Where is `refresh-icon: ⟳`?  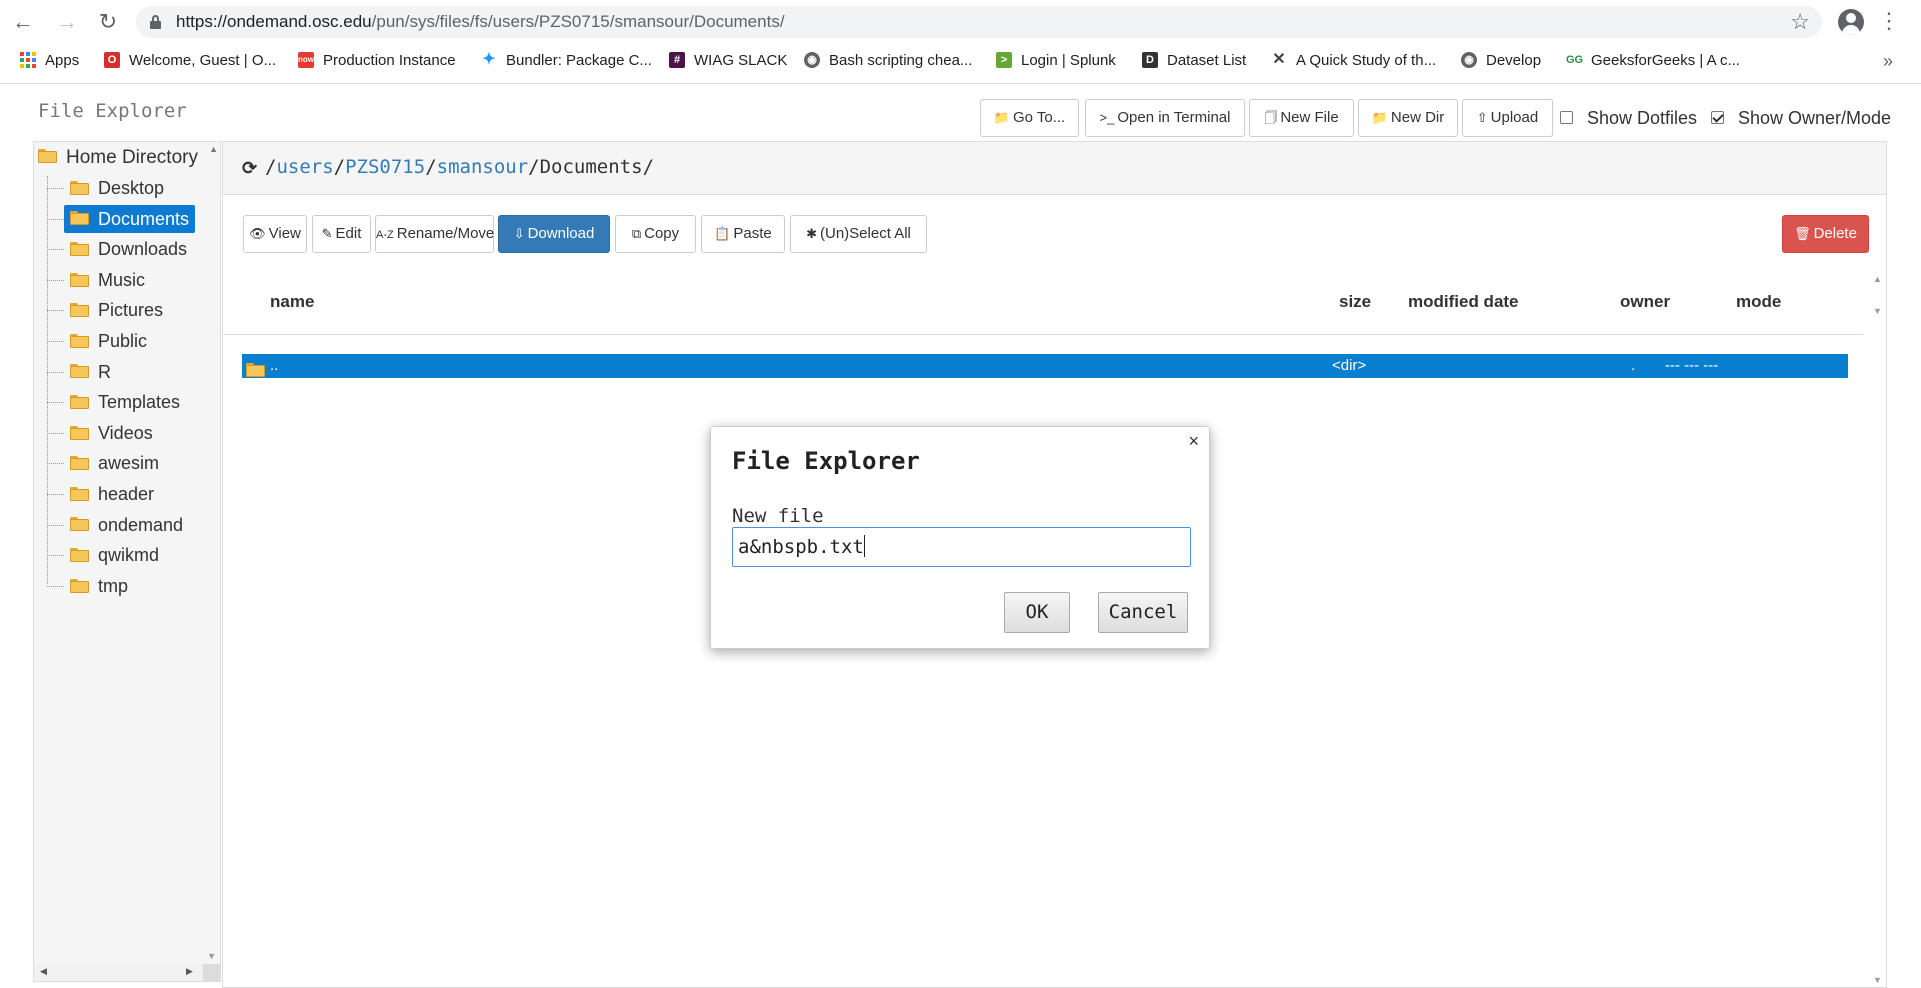 refresh-icon: ⟳ is located at coordinates (249, 168).